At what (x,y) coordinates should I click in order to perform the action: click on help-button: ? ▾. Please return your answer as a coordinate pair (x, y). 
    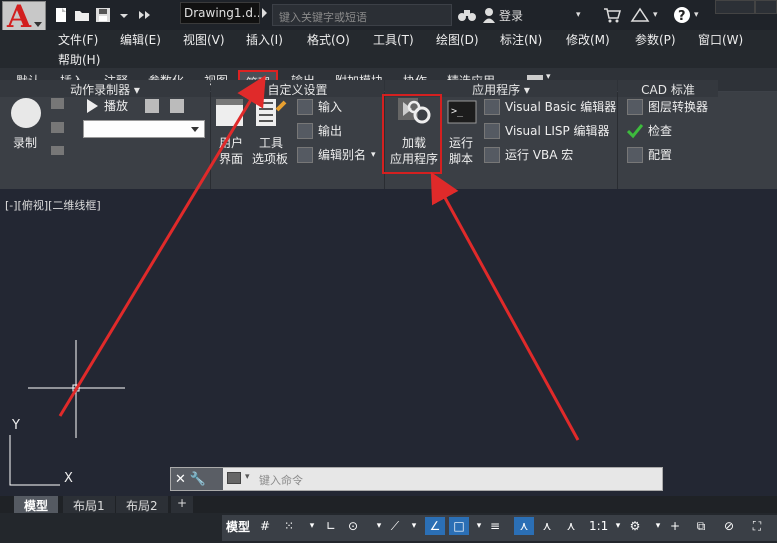
    Looking at the image, I should click on (686, 15).